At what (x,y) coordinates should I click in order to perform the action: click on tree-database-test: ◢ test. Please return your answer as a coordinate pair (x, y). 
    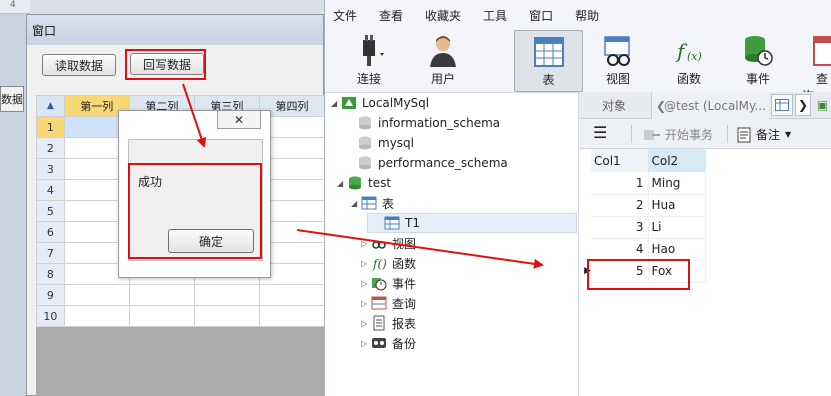
    Looking at the image, I should click on (364, 183).